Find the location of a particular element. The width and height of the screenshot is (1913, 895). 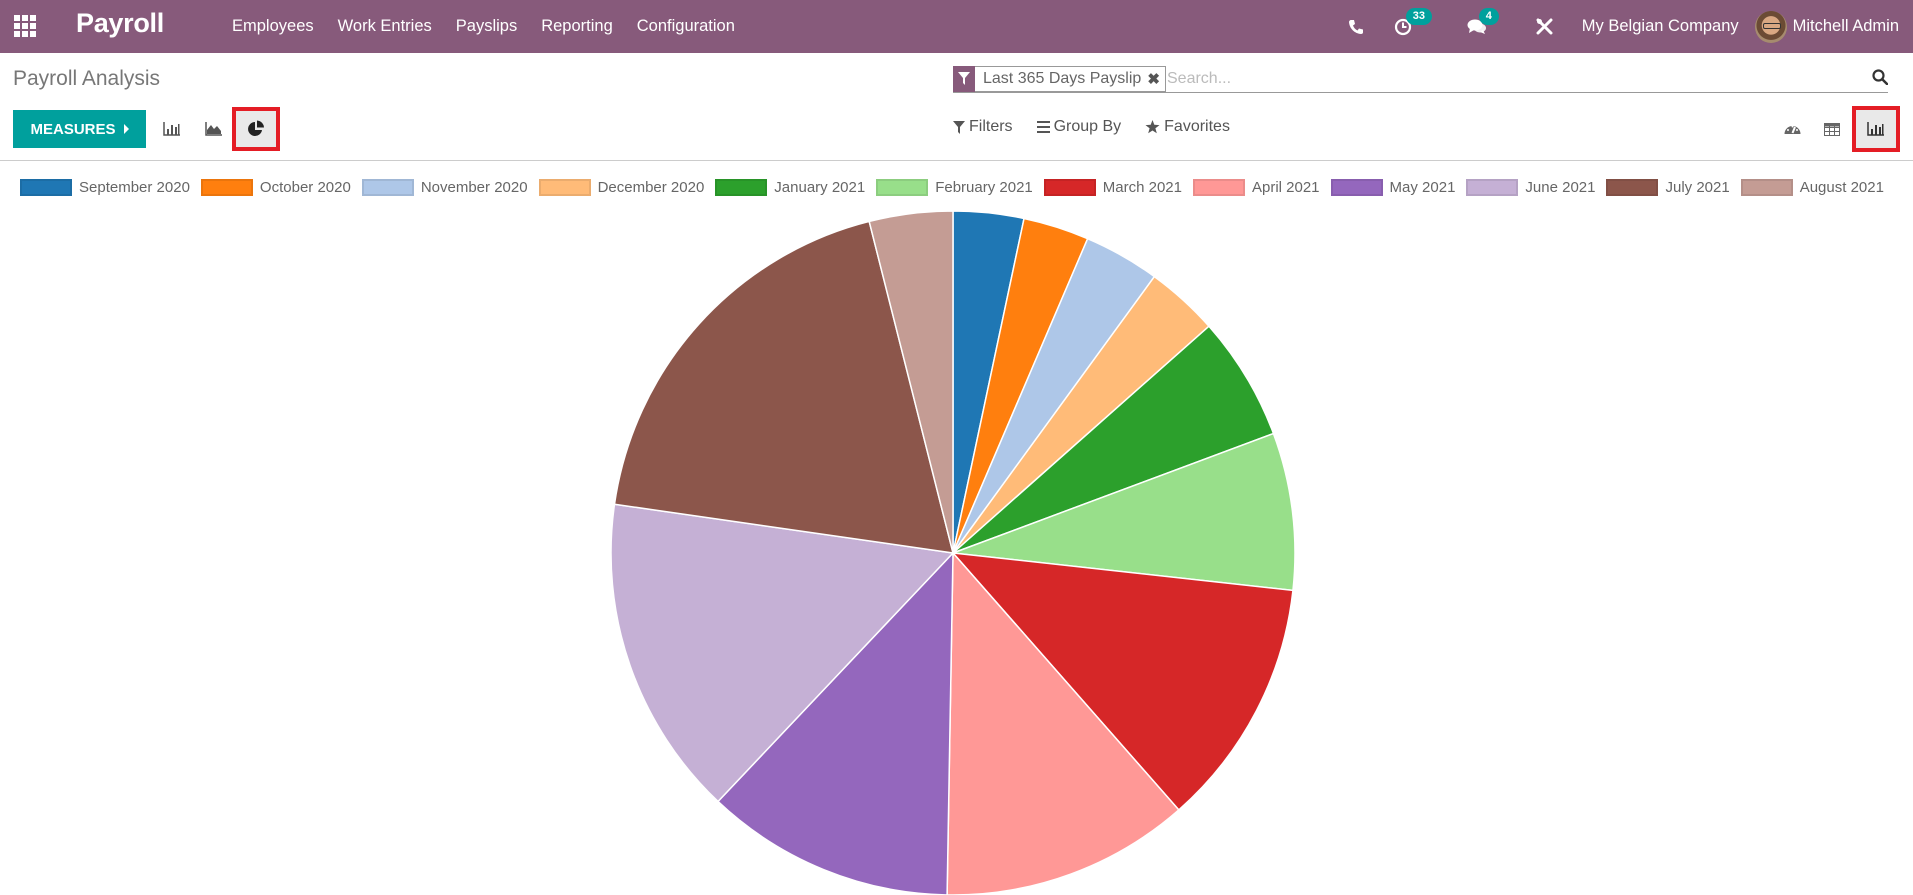

group-by-label: Group By is located at coordinates (1087, 126).